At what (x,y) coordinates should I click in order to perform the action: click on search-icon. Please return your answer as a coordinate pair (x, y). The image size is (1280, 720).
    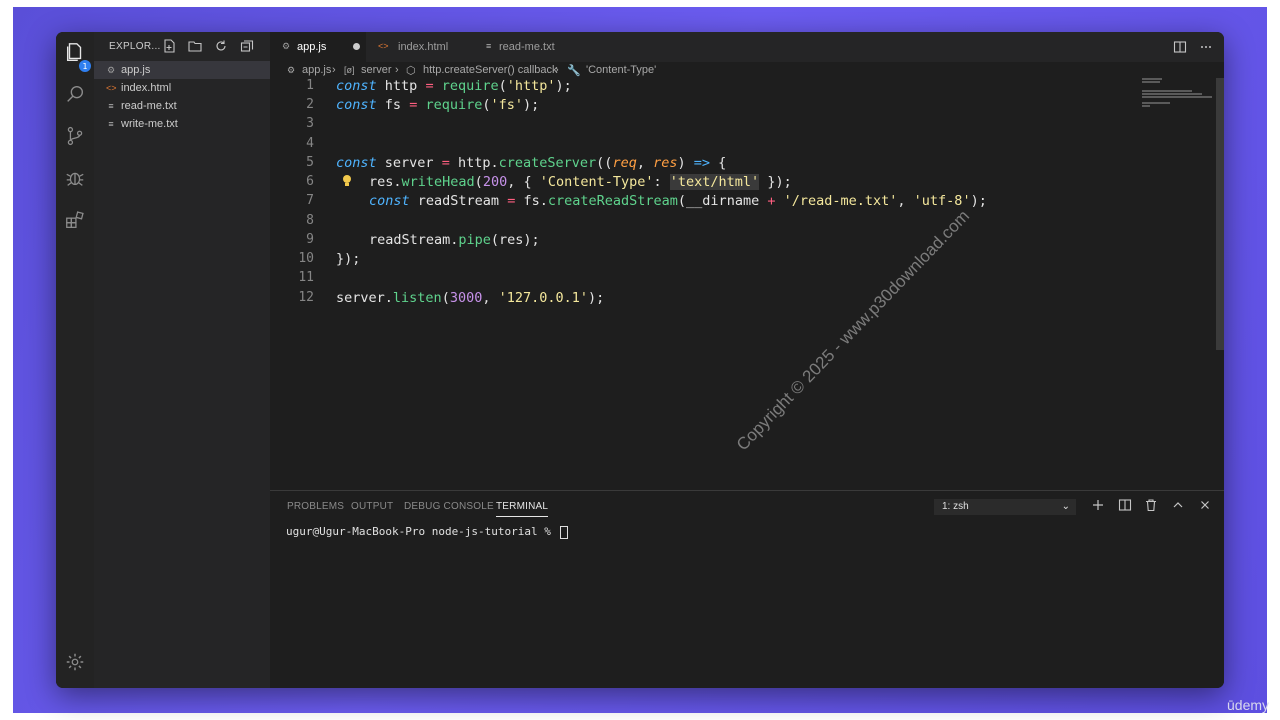
    Looking at the image, I should click on (75, 94).